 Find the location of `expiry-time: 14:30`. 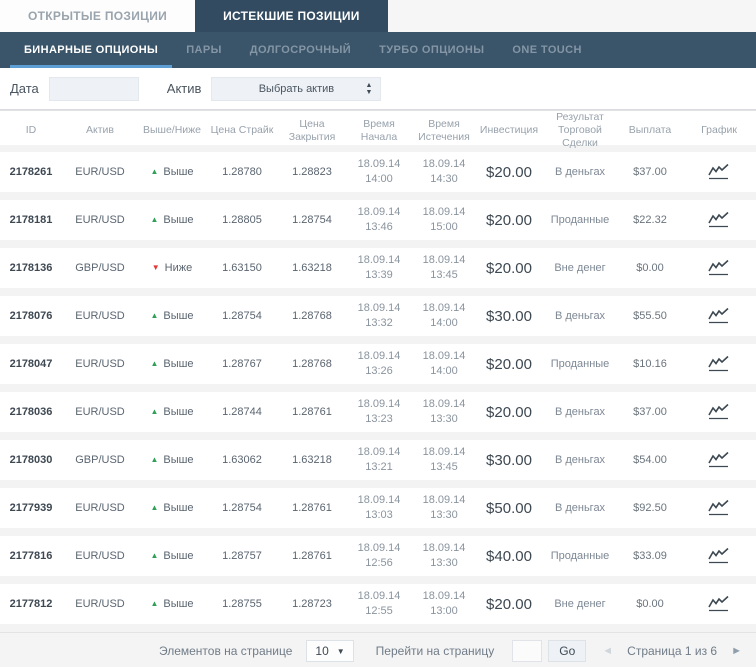

expiry-time: 14:30 is located at coordinates (444, 179).